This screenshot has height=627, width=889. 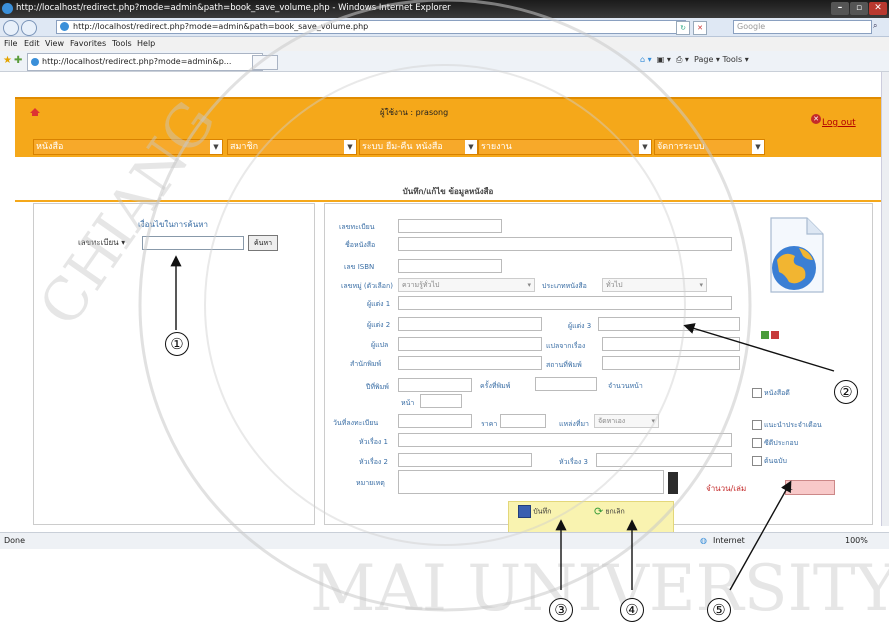 I want to click on call-no-value: ความรู้ทั่วไป, so click(x=421, y=285).